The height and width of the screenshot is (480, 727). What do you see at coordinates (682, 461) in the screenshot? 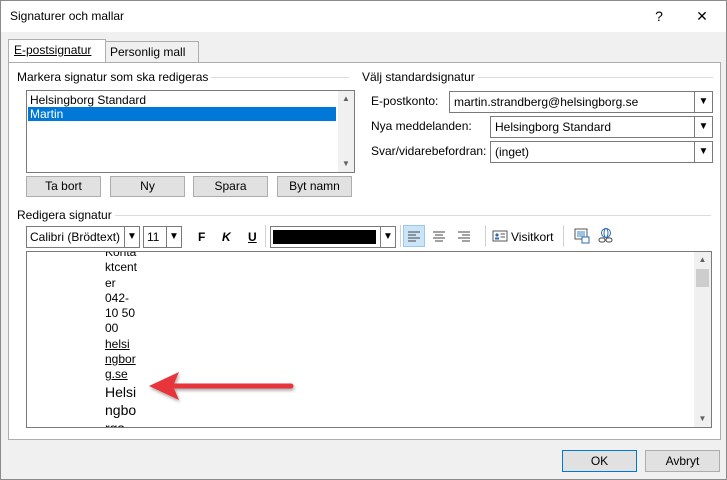
I see `cancel-button: Avbryt` at bounding box center [682, 461].